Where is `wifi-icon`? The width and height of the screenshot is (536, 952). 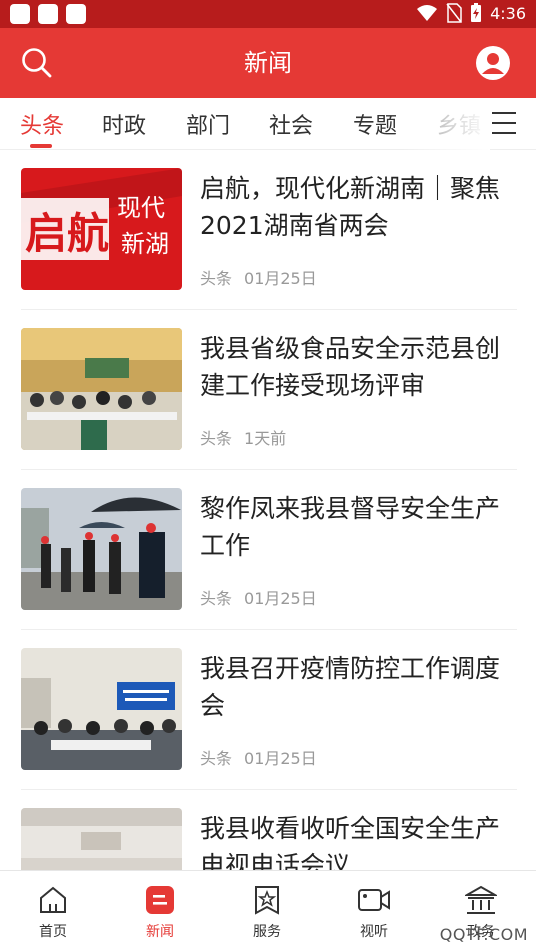
wifi-icon is located at coordinates (427, 13).